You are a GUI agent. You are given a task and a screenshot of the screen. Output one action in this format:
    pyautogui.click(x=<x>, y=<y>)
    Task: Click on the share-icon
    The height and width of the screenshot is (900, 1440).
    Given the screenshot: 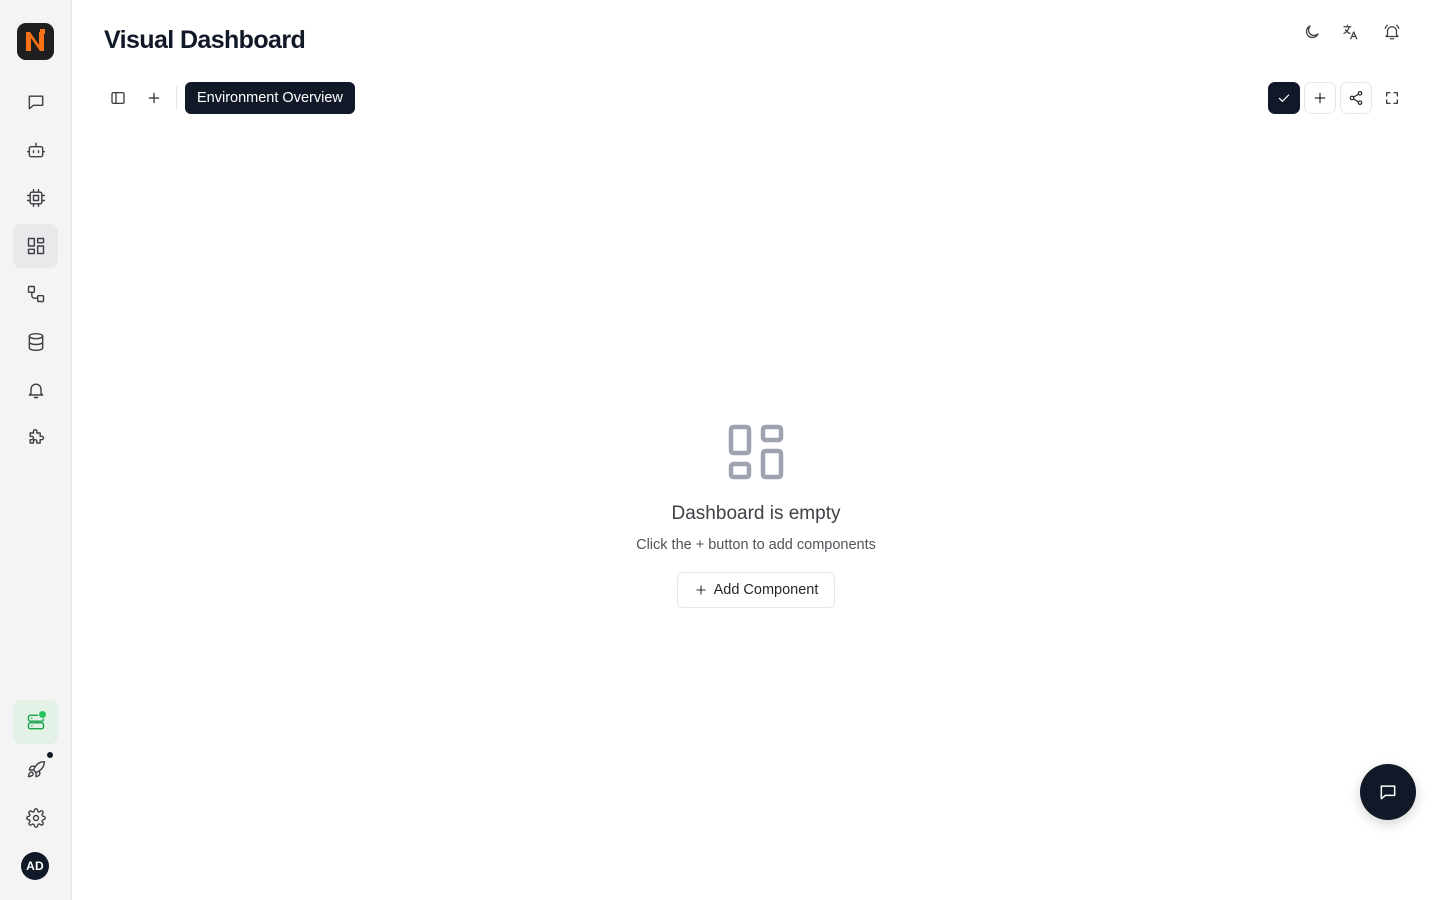 What is the action you would take?
    pyautogui.click(x=1356, y=98)
    